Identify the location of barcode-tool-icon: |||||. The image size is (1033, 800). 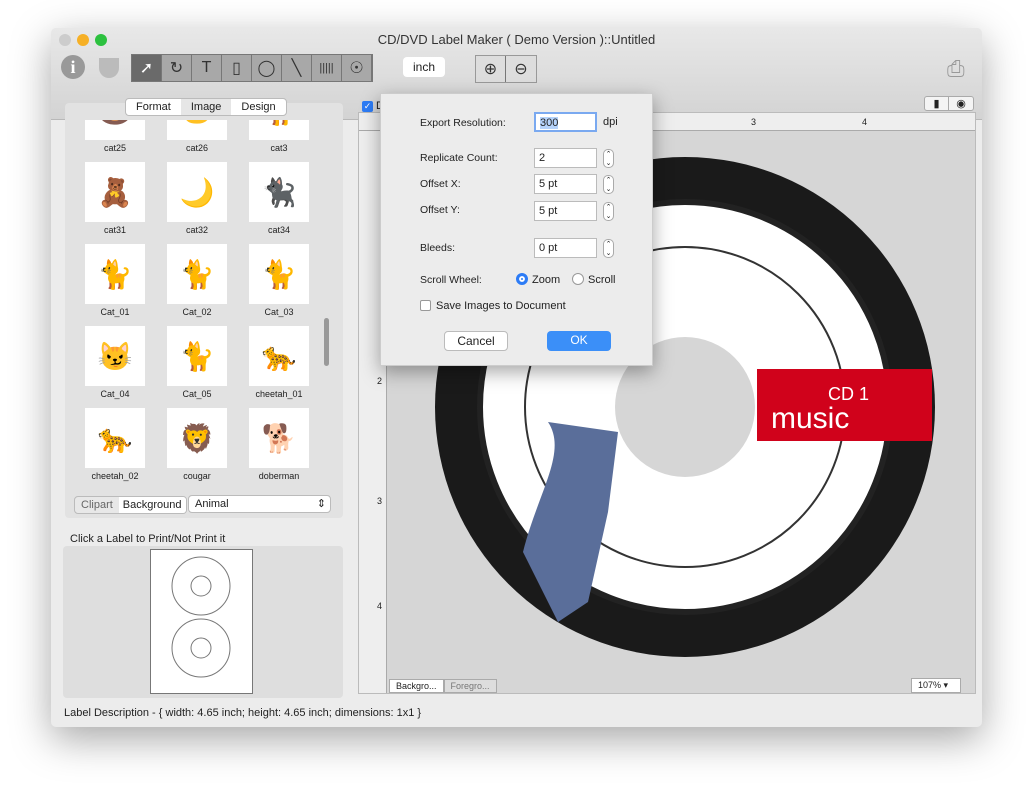
(327, 68).